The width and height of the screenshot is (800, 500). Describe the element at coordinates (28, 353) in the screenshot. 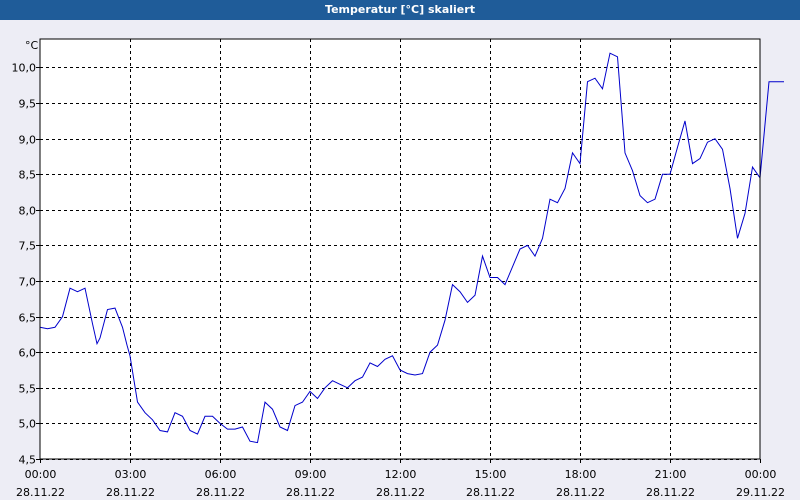

I see `y-tick-label: 6,0` at that location.